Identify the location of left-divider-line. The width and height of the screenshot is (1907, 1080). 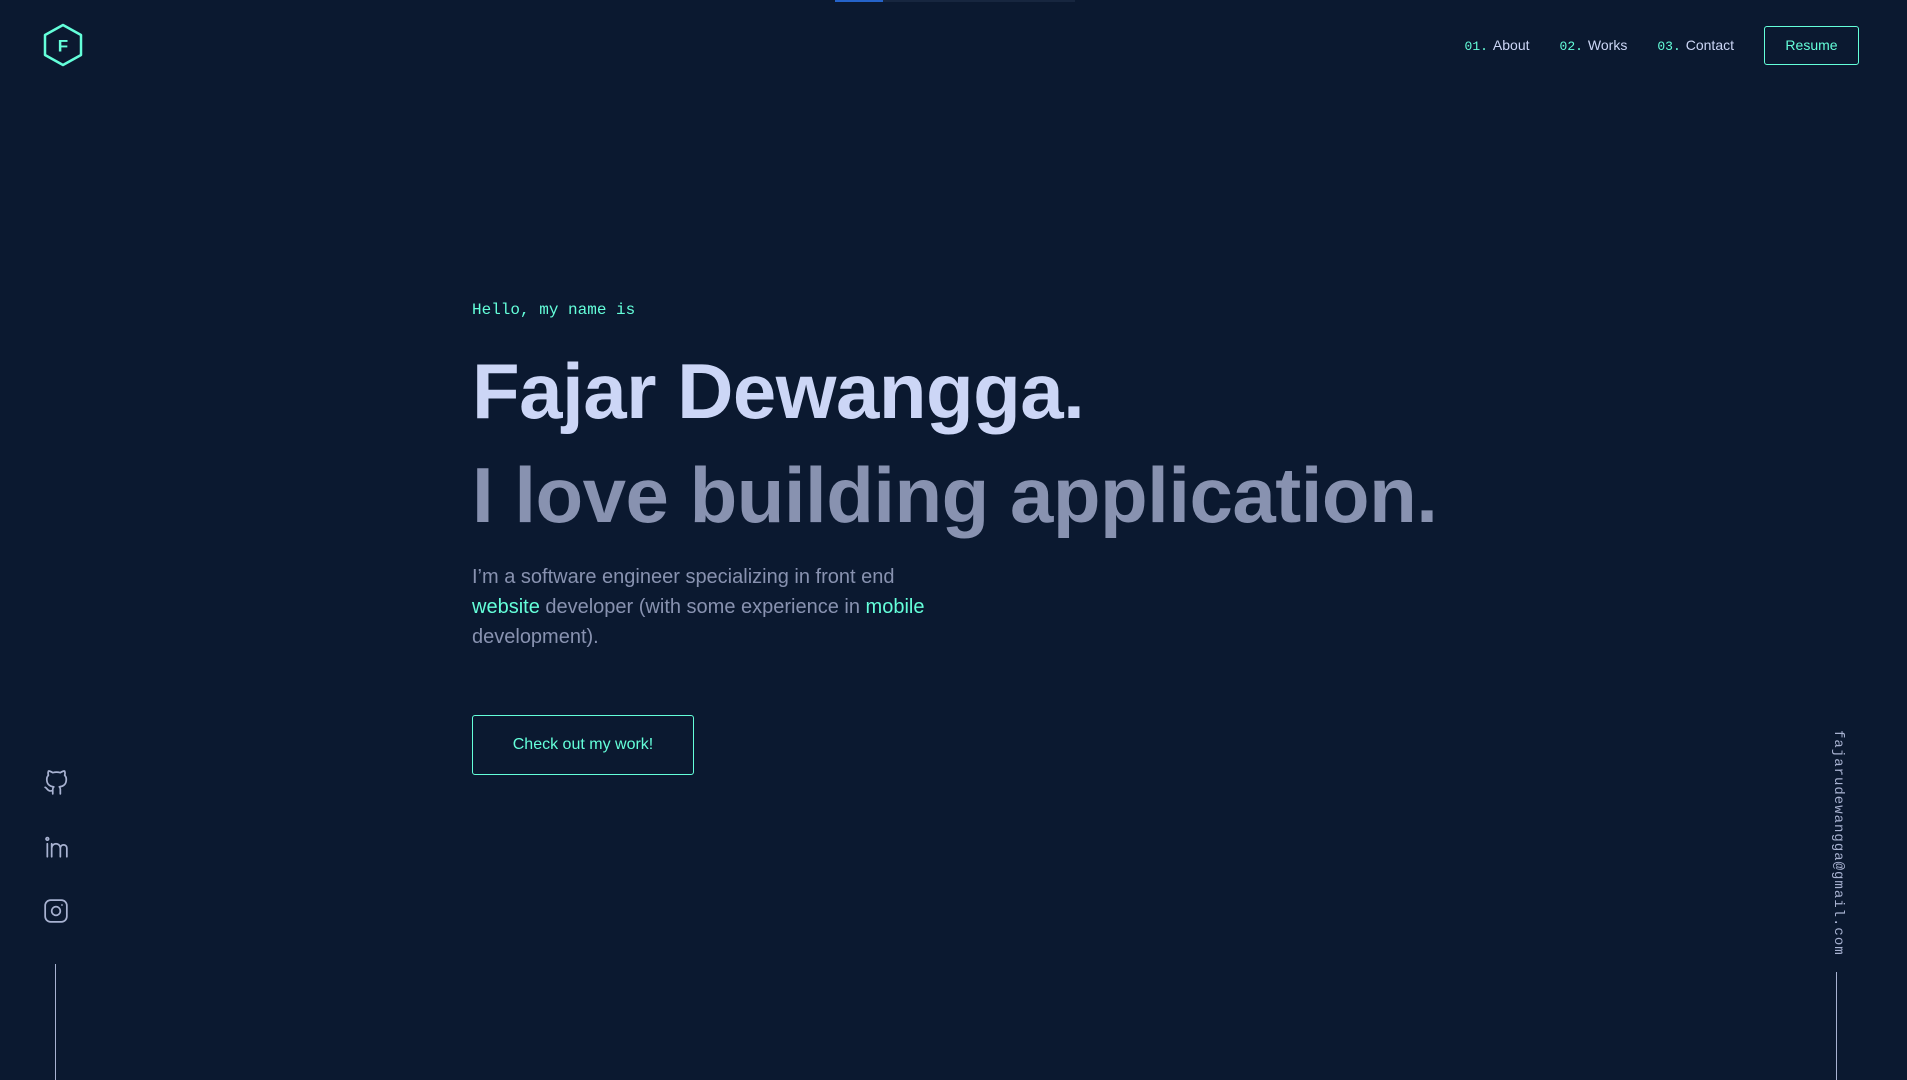
(55, 1022).